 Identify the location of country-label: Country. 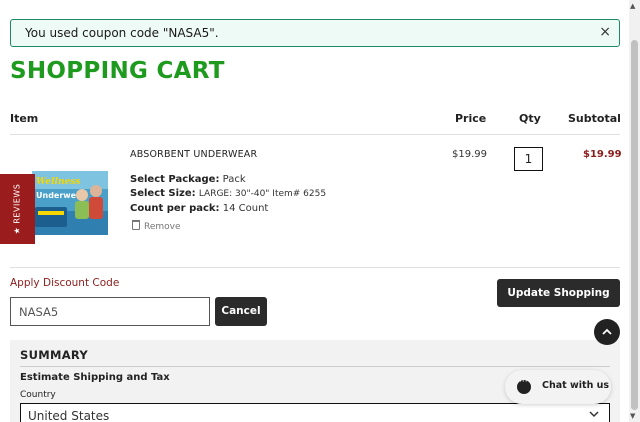
(38, 395).